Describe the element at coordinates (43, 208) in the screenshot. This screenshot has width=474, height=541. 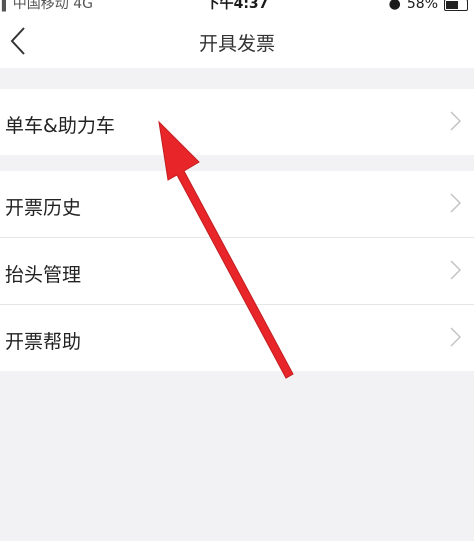
I see `menu-item-label: 开票历史` at that location.